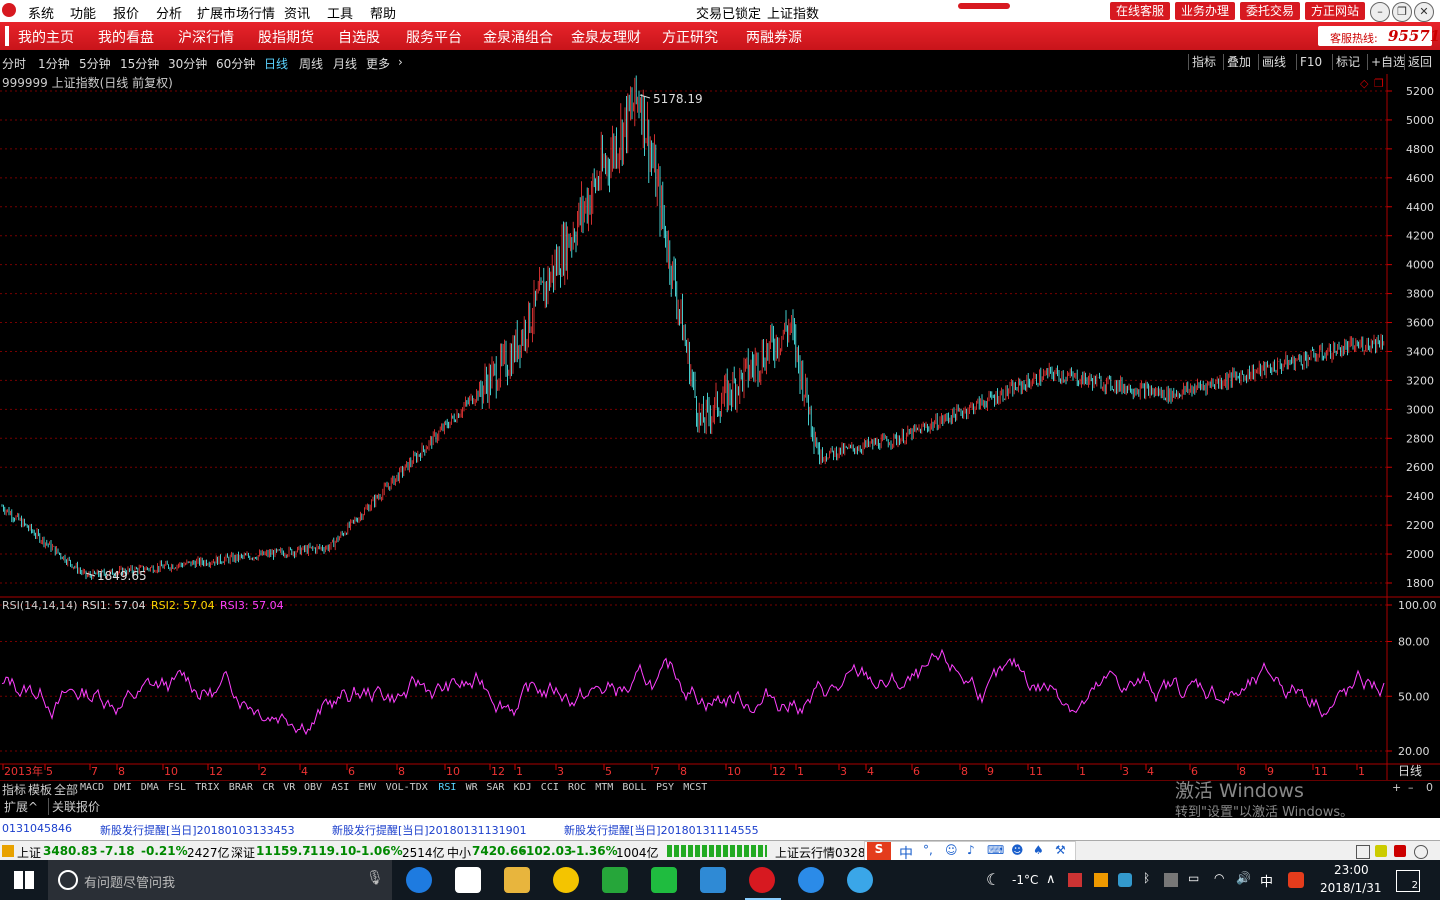  I want to click on nav-wealth: 金泉友理财, so click(606, 37).